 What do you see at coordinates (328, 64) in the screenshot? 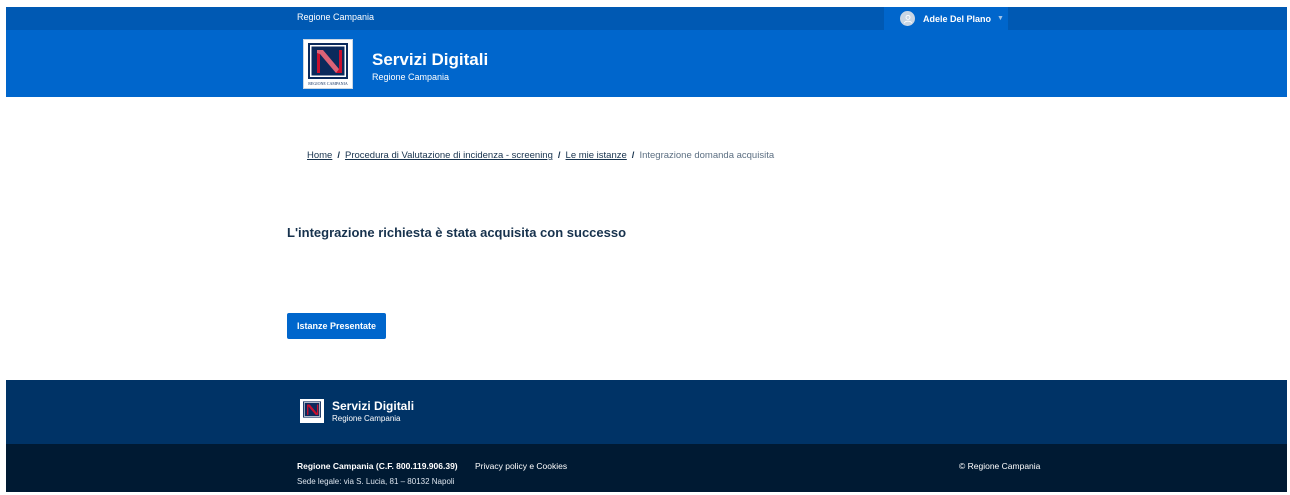
I see `regione-campania-logo: REGIONE CAMPANIA` at bounding box center [328, 64].